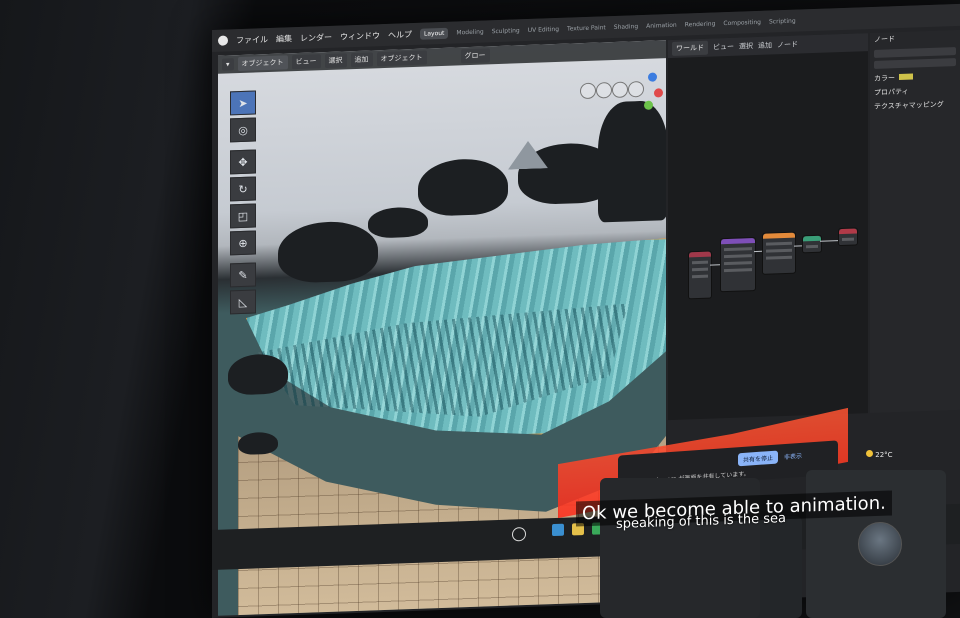 This screenshot has height=618, width=960. Describe the element at coordinates (400, 35) in the screenshot. I see `menu-help: ヘルプ` at that location.